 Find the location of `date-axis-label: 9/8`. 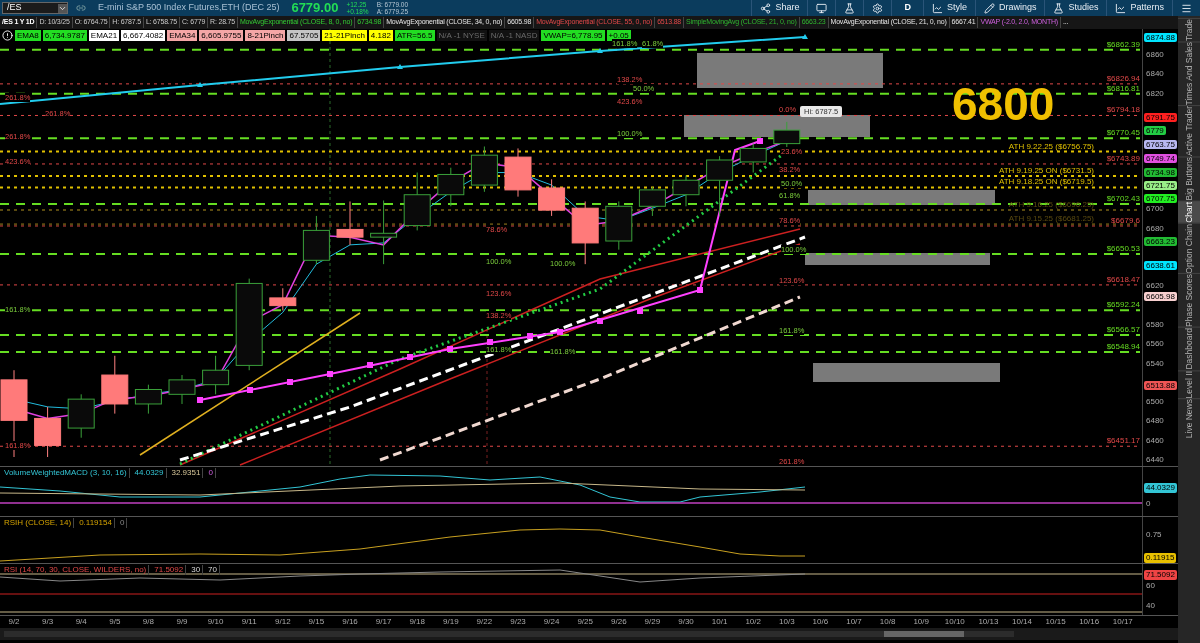

date-axis-label: 9/8 is located at coordinates (148, 622).